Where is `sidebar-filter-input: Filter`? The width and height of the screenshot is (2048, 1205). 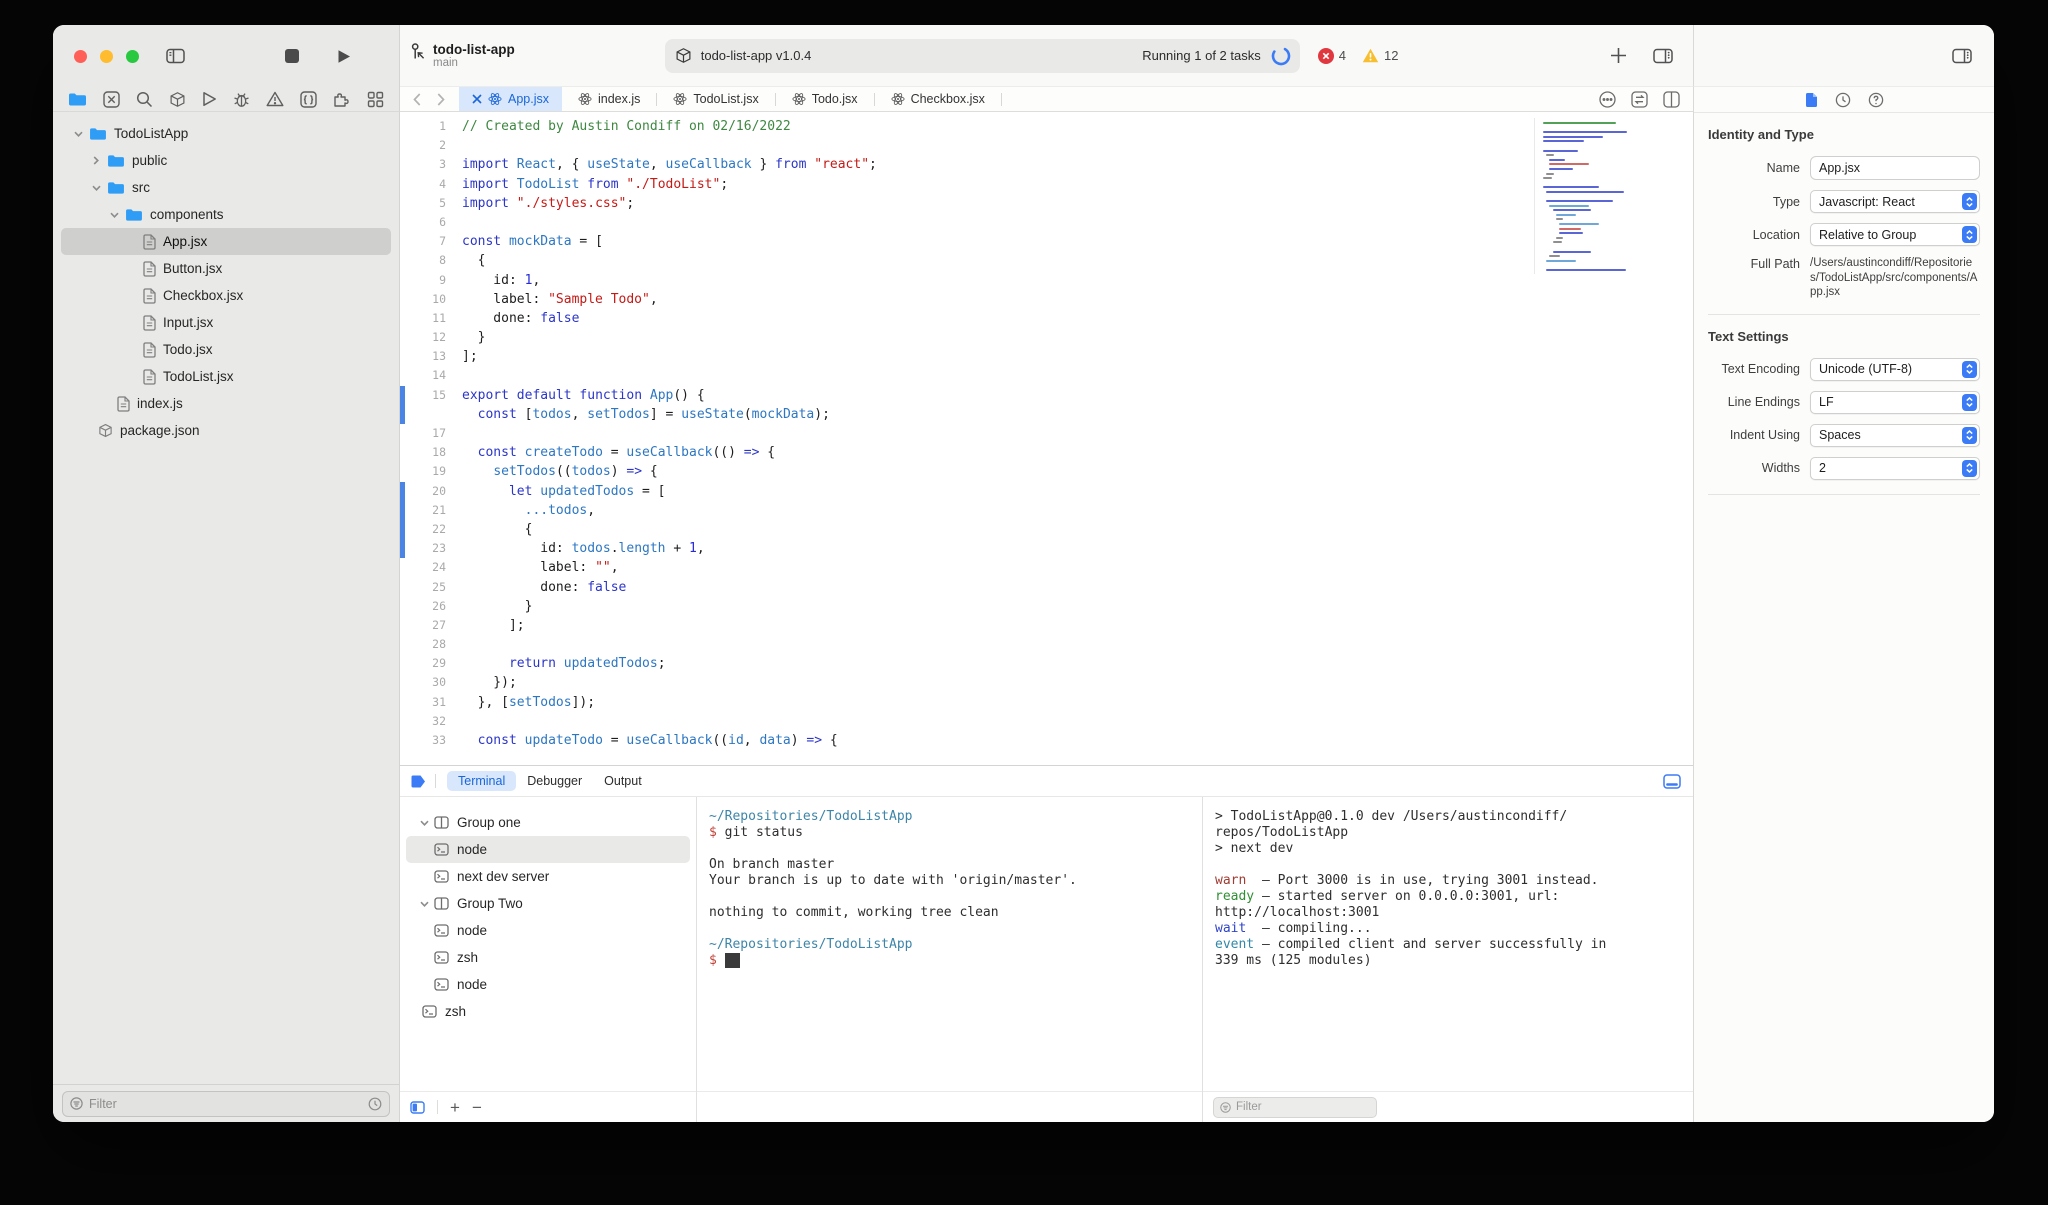
sidebar-filter-input: Filter is located at coordinates (226, 1103).